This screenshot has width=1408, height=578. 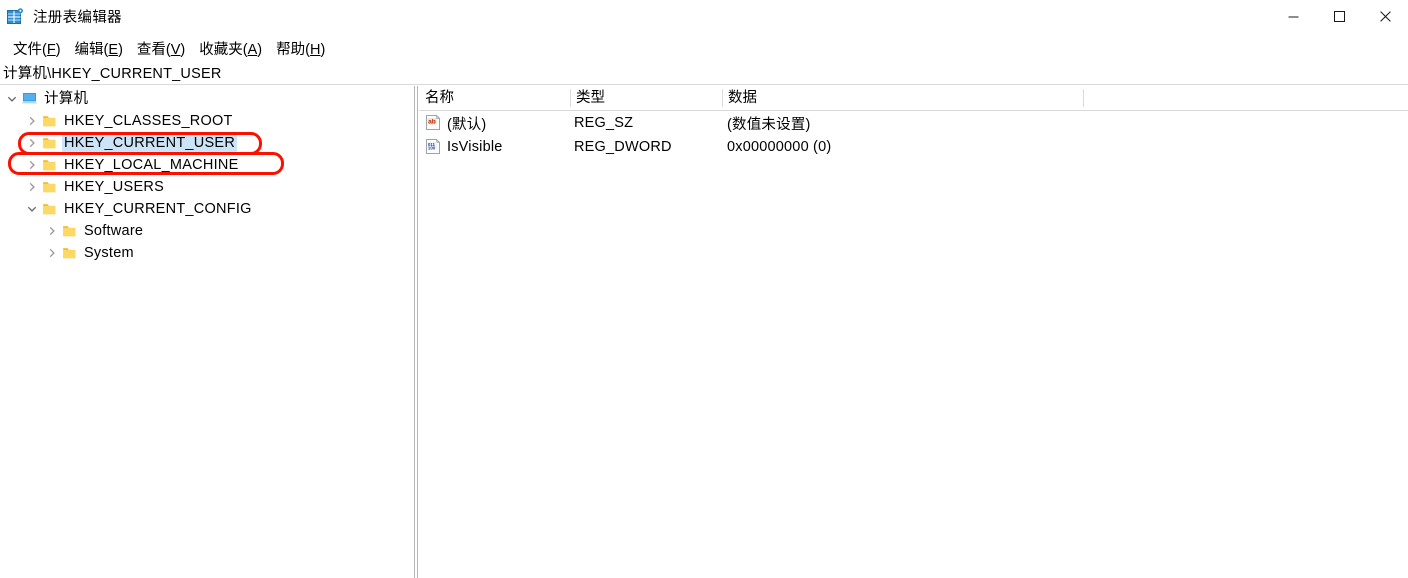 I want to click on value-name: IsVisible, so click(x=475, y=147).